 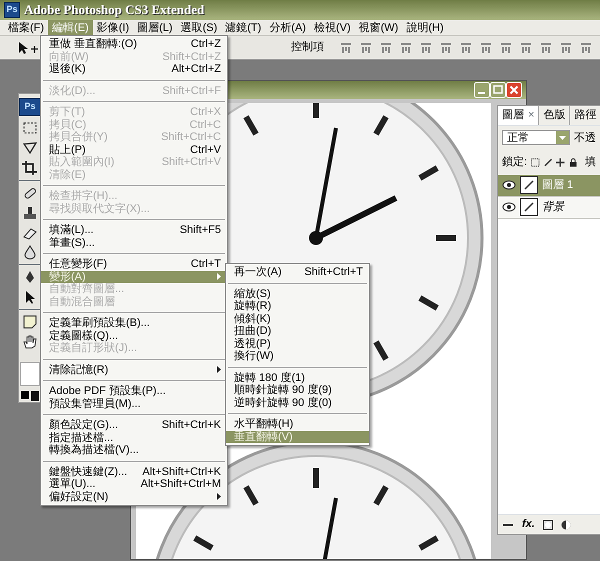 I want to click on shortcut-text: Shift+Ctrl+V, so click(x=190, y=162).